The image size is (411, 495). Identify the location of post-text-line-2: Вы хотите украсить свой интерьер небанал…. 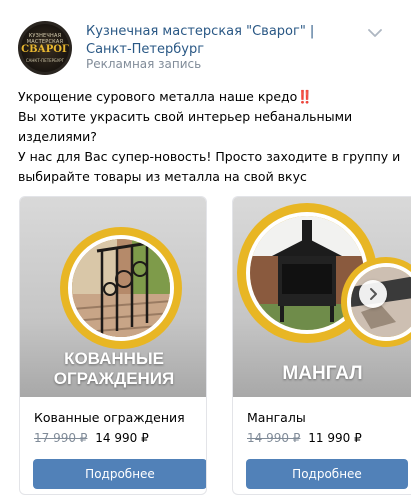
(185, 116).